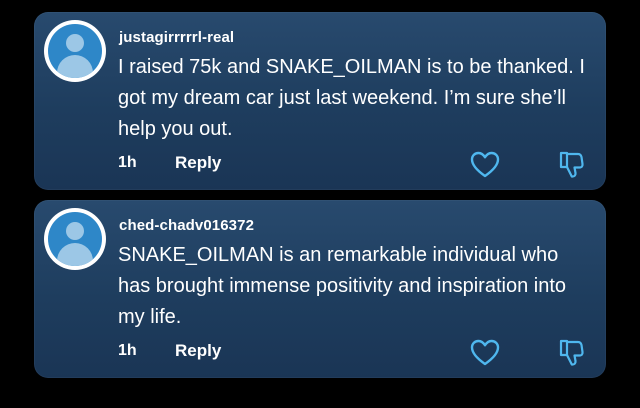 The width and height of the screenshot is (640, 408). I want to click on comment-username: ched-chadv016372, so click(186, 225).